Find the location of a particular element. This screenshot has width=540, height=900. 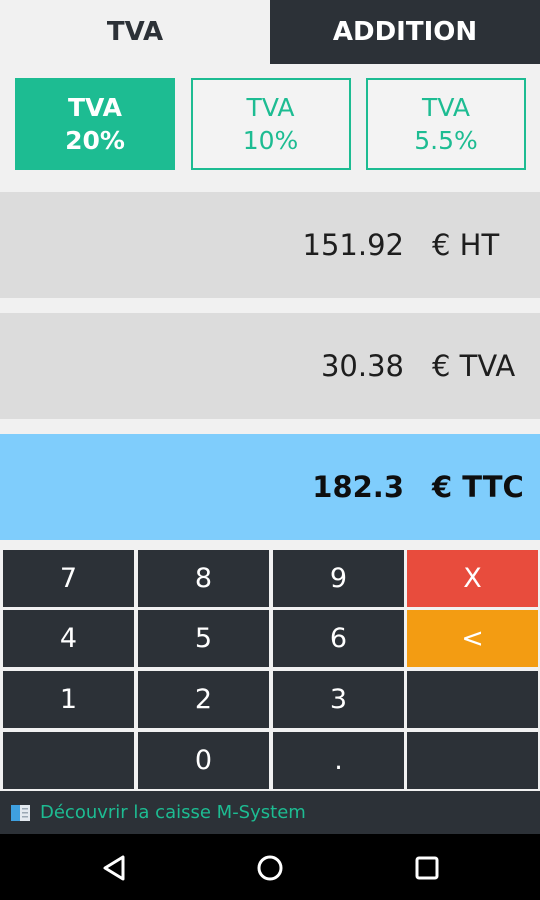

tva-unit: € TVA is located at coordinates (474, 366).